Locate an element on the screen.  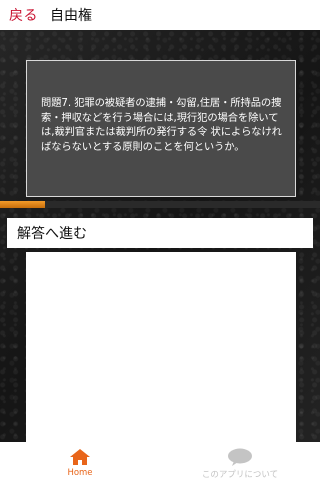
tab-home: Home is located at coordinates (80, 461).